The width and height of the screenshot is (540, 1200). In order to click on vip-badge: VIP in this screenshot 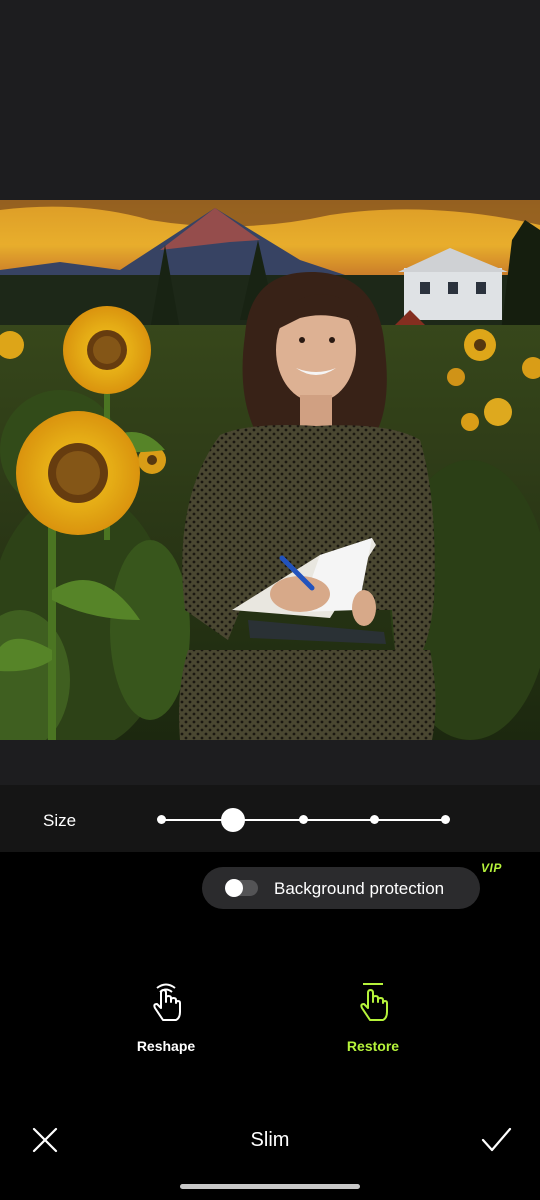, I will do `click(491, 868)`.